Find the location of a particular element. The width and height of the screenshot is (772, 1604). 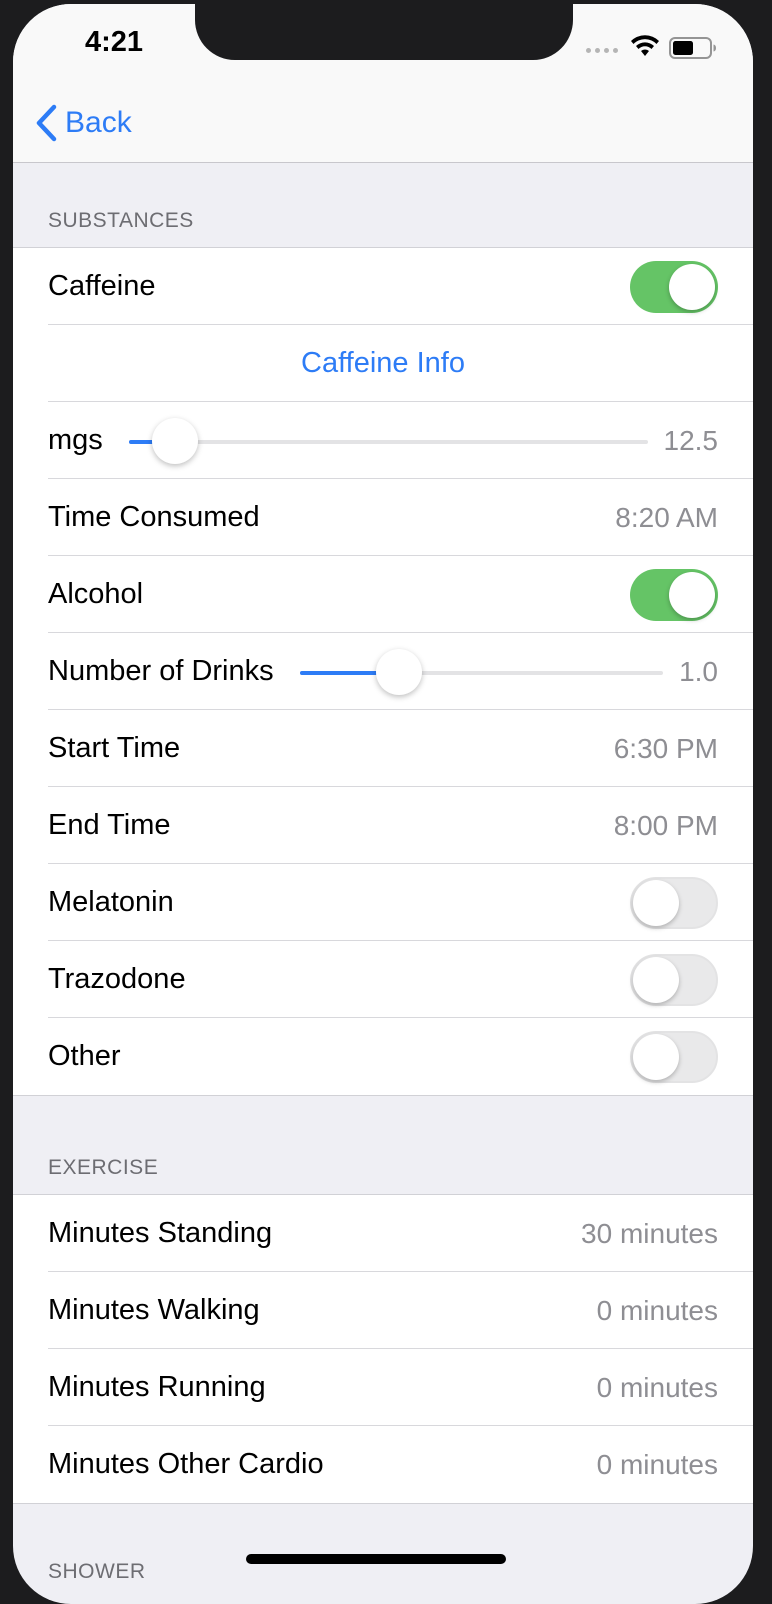

alcohol-toggle is located at coordinates (674, 594).